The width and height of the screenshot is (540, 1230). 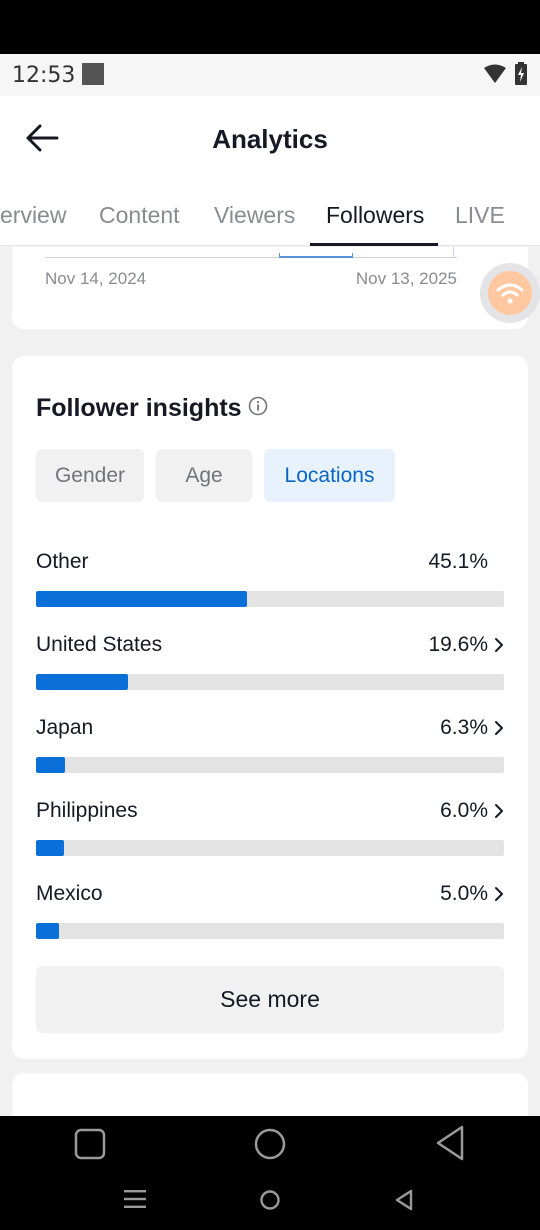 I want to click on back-small-triangle-icon, so click(x=404, y=1200).